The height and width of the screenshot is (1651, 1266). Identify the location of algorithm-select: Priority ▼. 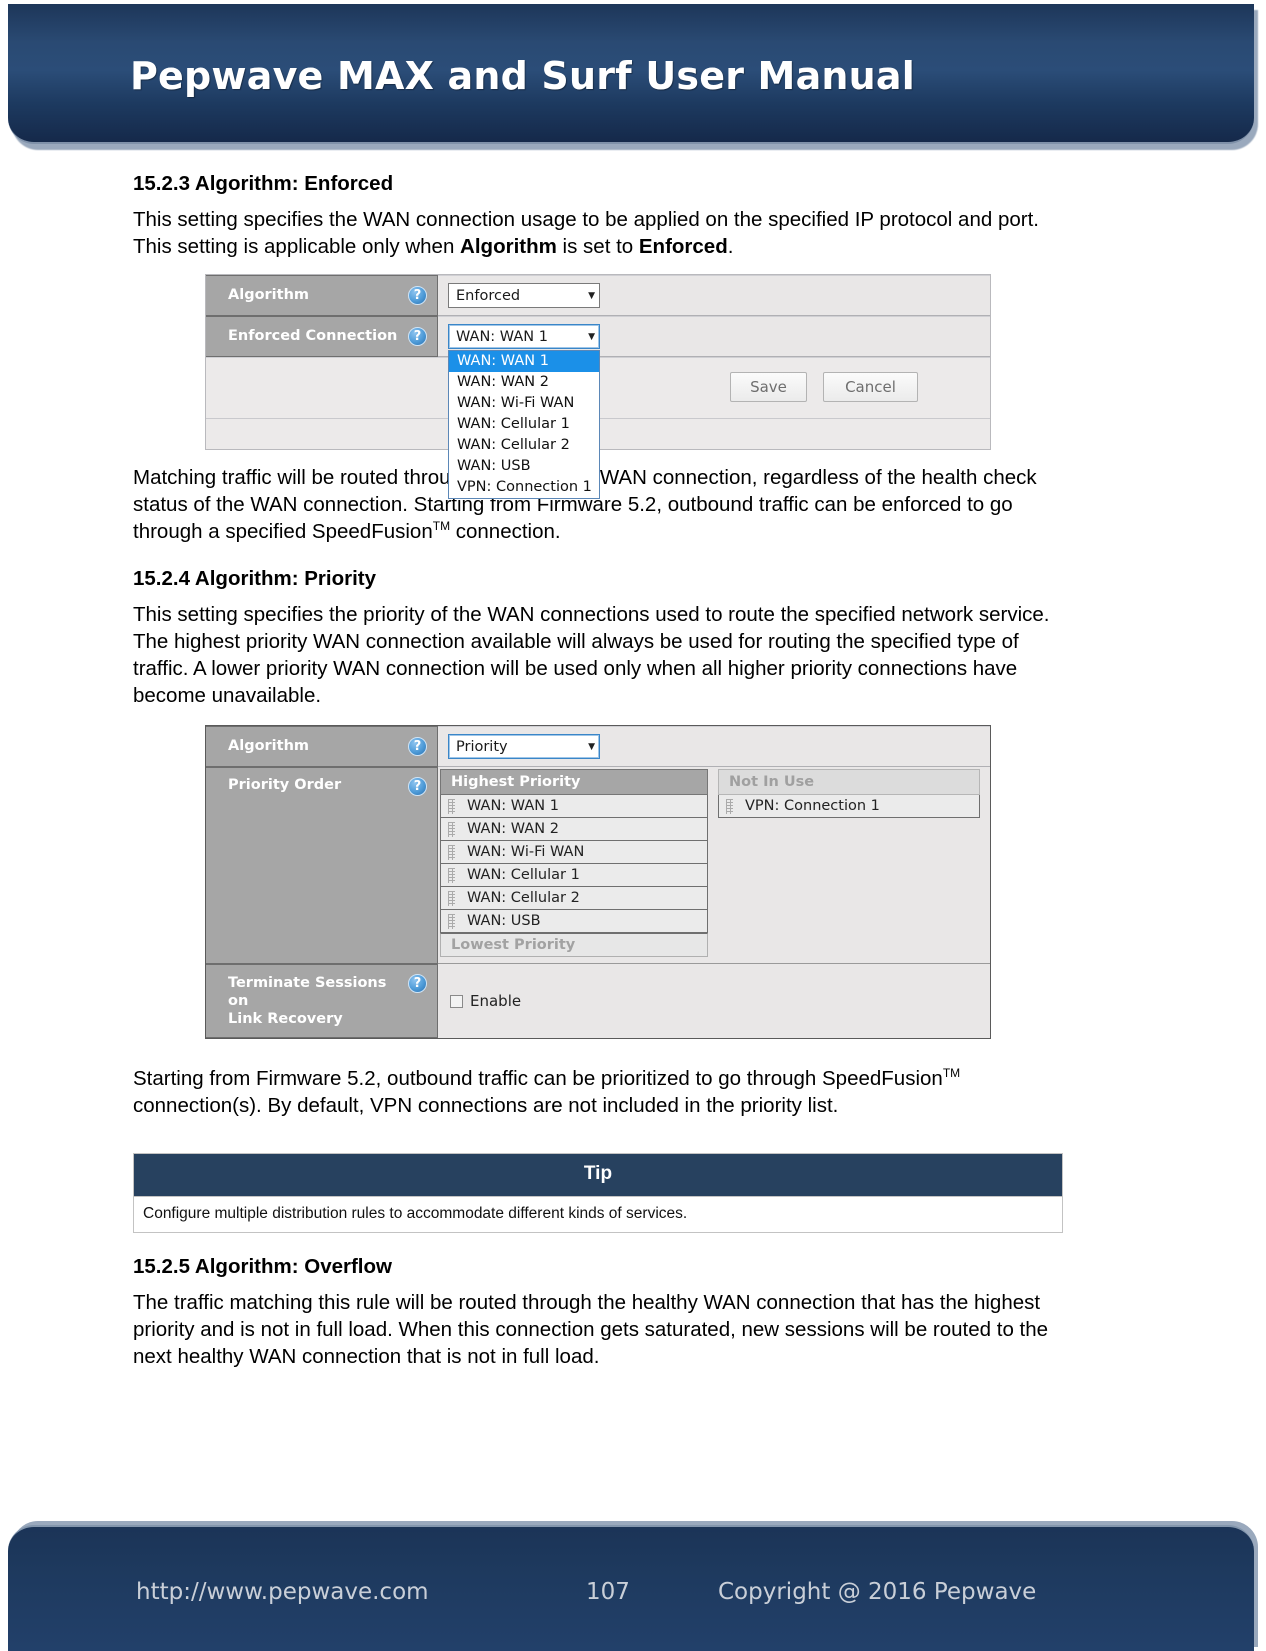
(524, 746).